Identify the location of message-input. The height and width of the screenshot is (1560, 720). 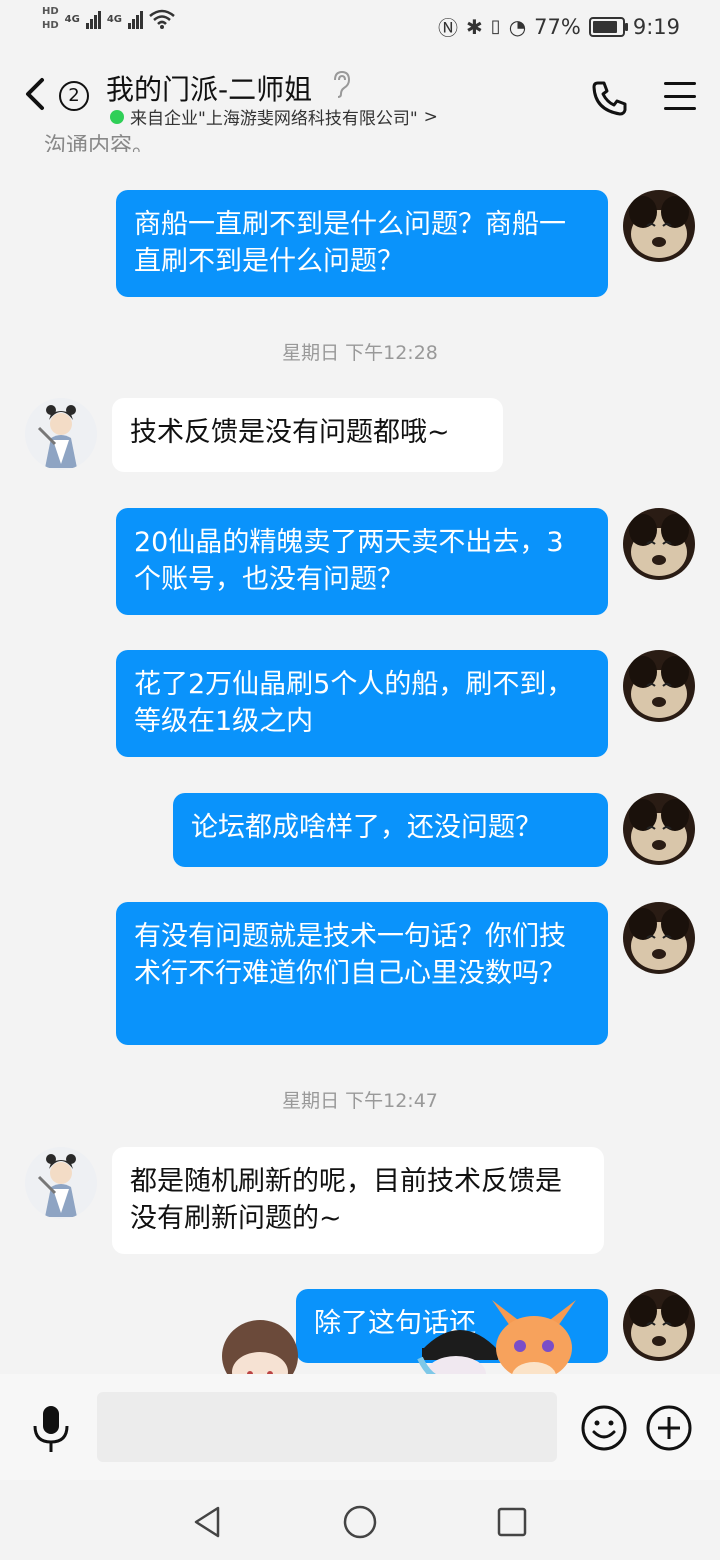
(327, 1427).